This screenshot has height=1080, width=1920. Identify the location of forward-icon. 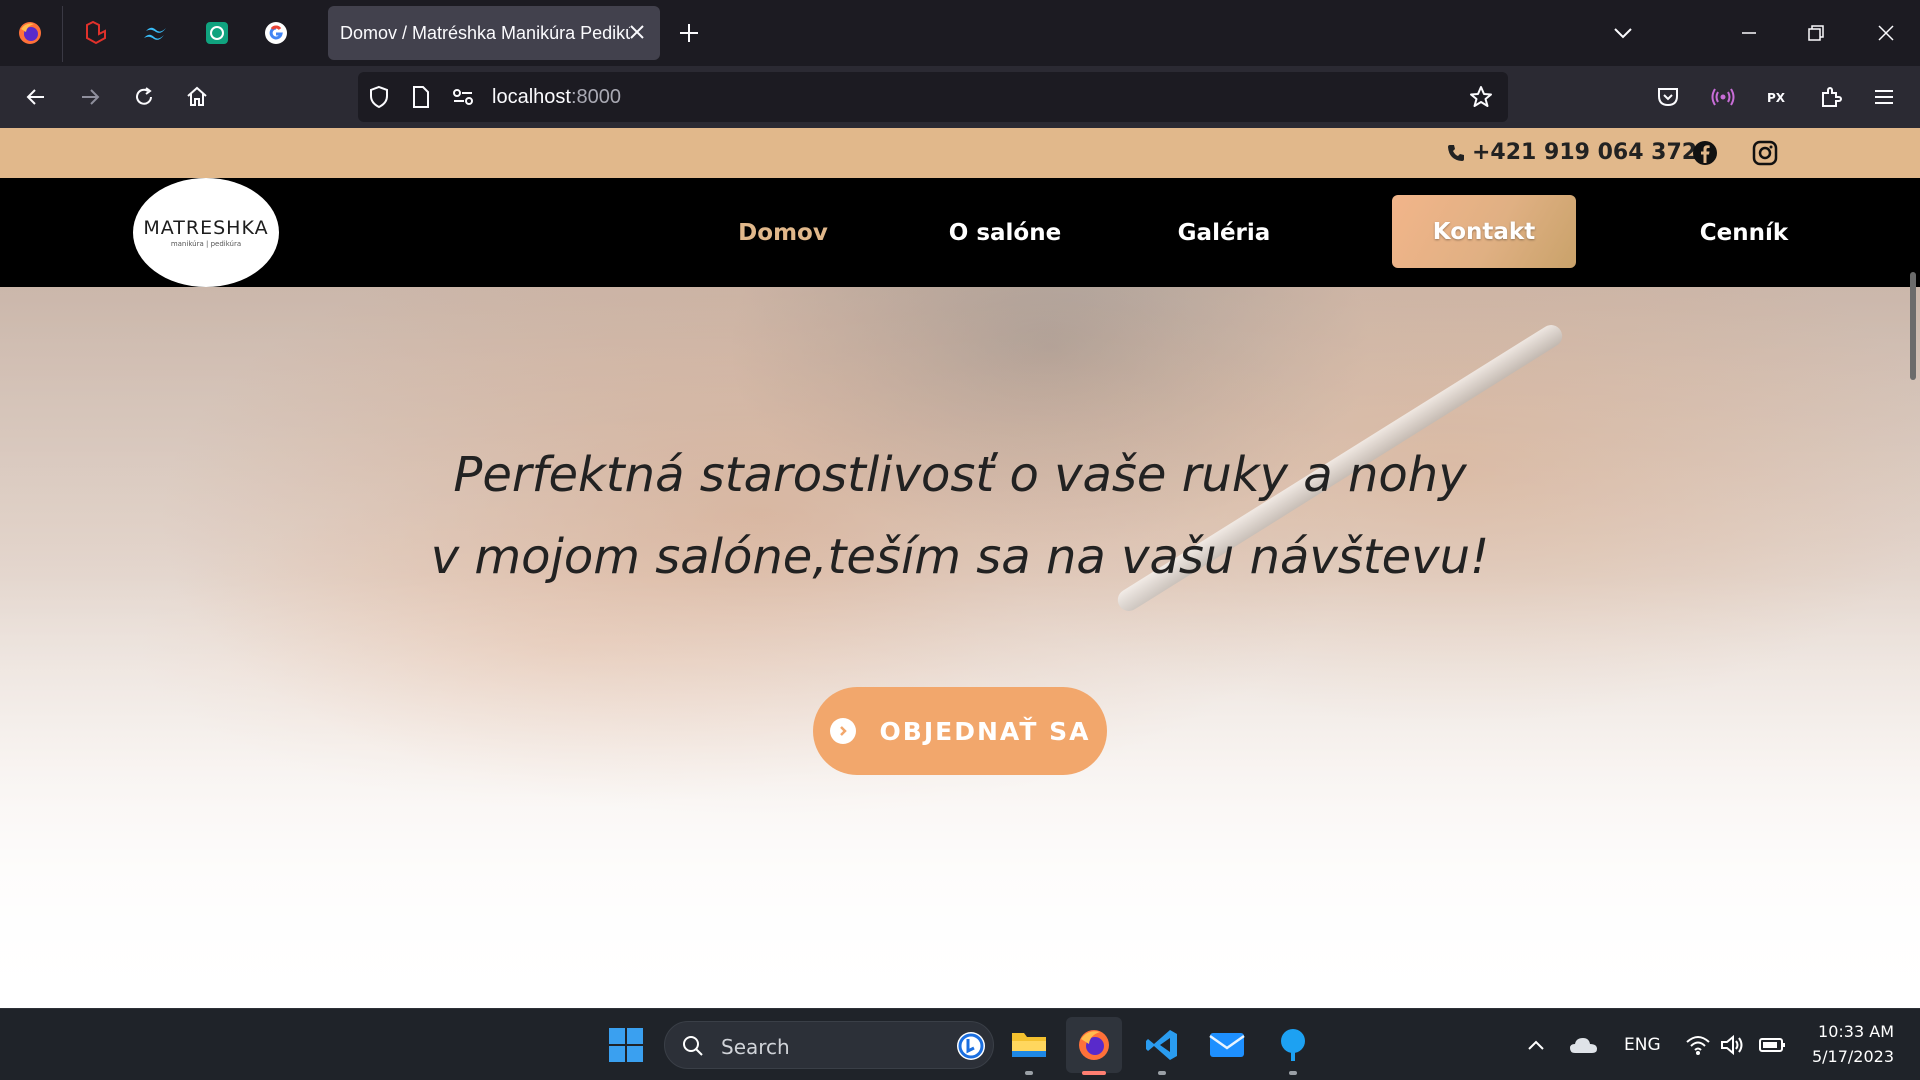
(90, 97).